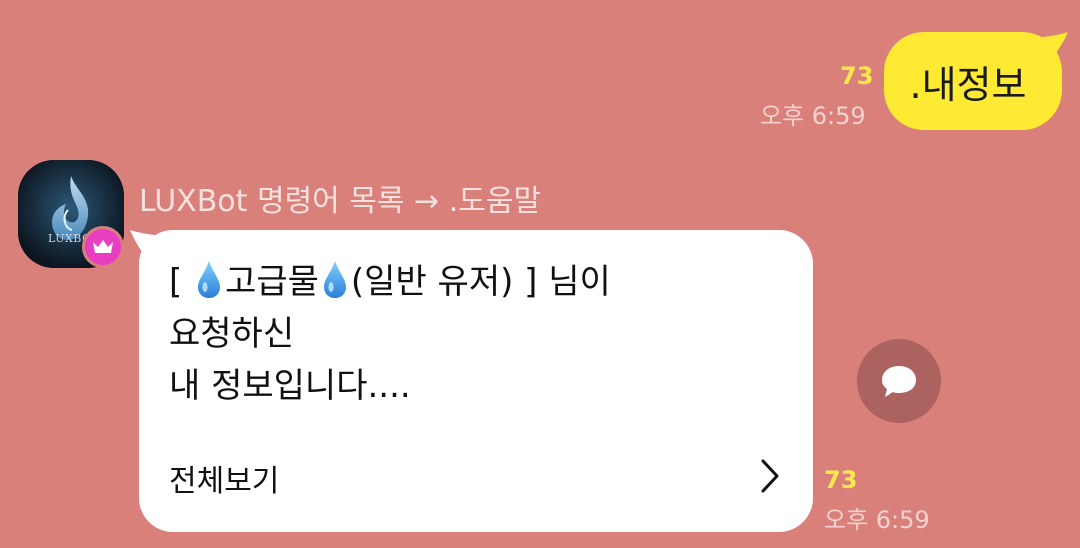 This screenshot has height=548, width=1080. What do you see at coordinates (857, 76) in the screenshot?
I see `outgoing-unread-count: 73` at bounding box center [857, 76].